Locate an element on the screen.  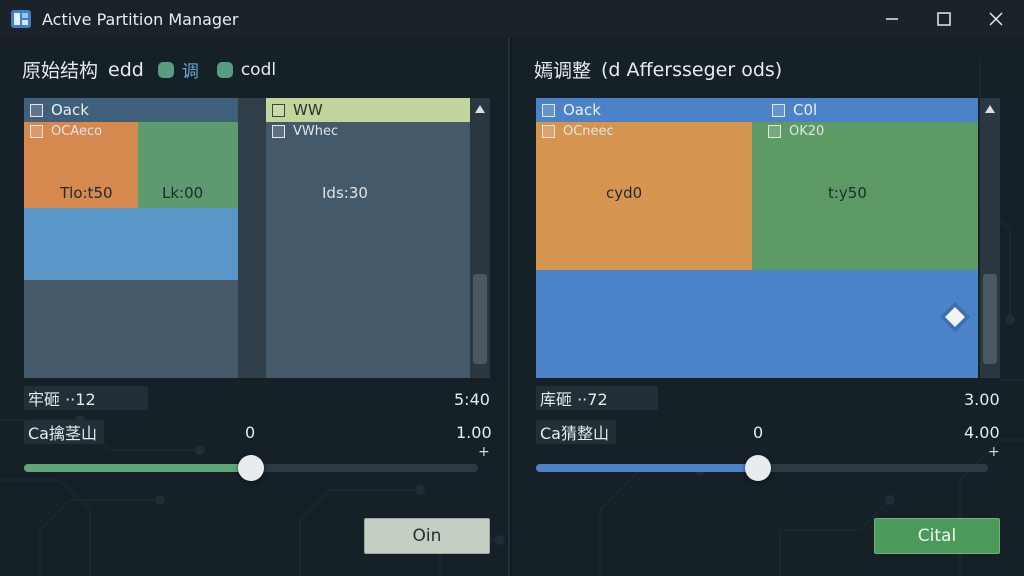
title-bar: Active Partition Manager is located at coordinates (512, 19).